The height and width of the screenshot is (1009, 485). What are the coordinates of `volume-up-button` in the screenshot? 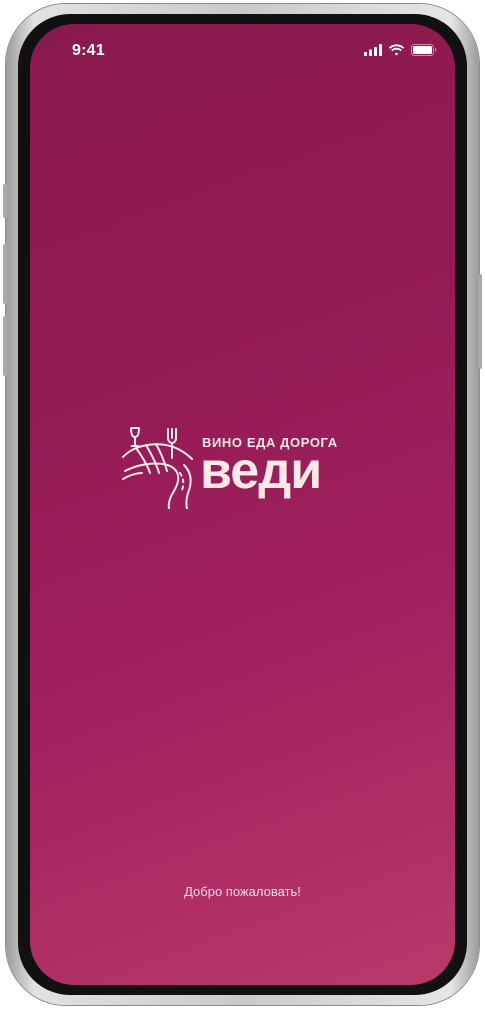 It's located at (5, 274).